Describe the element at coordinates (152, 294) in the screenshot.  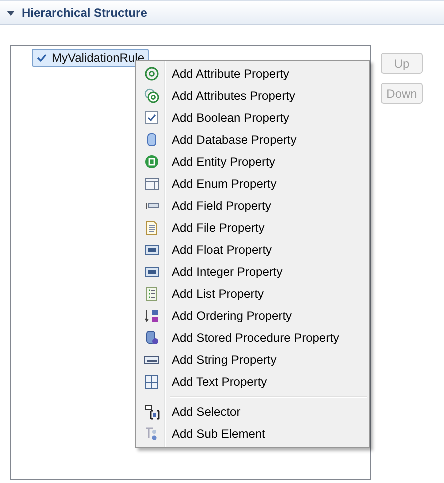
I see `list-icon` at that location.